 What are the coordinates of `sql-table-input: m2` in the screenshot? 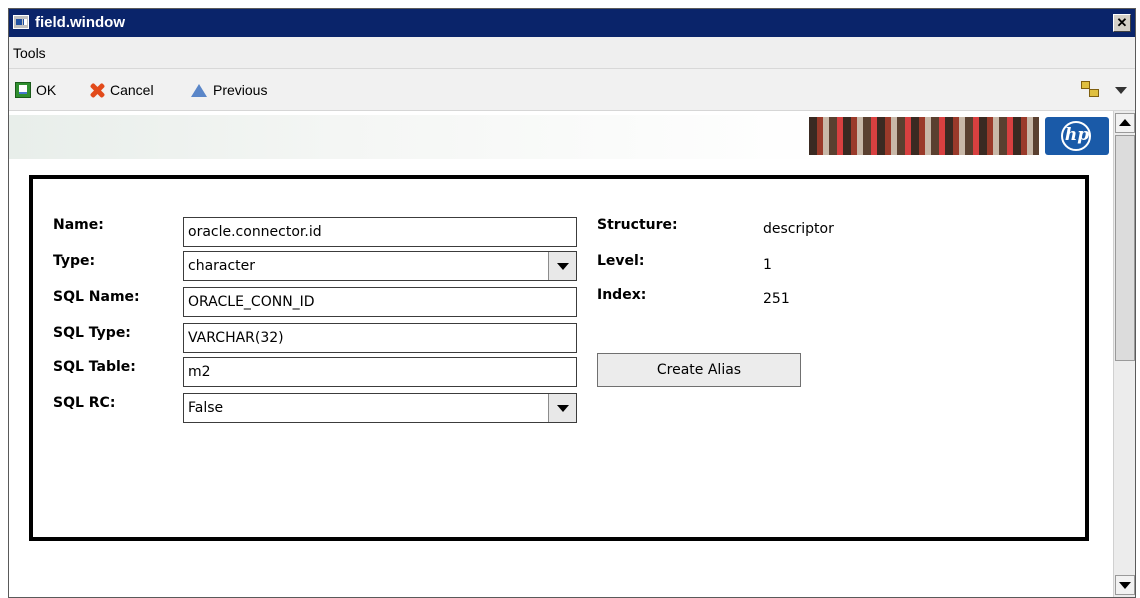 It's located at (380, 372).